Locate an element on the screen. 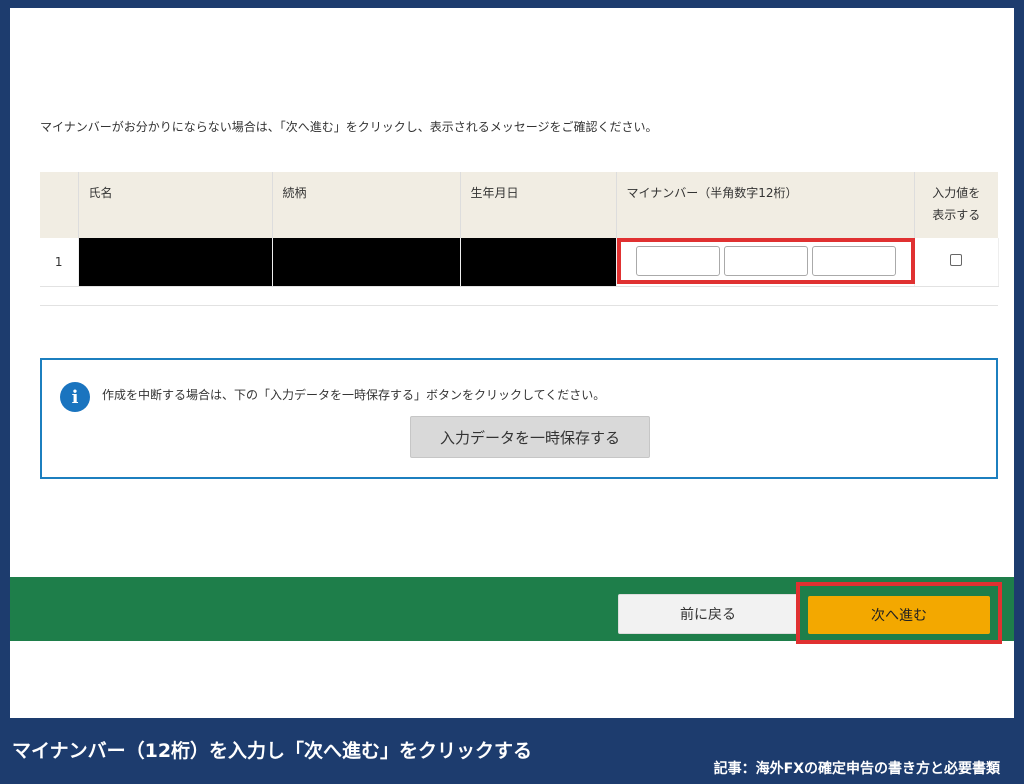 This screenshot has width=1024, height=784. show-input-checkbox is located at coordinates (956, 260).